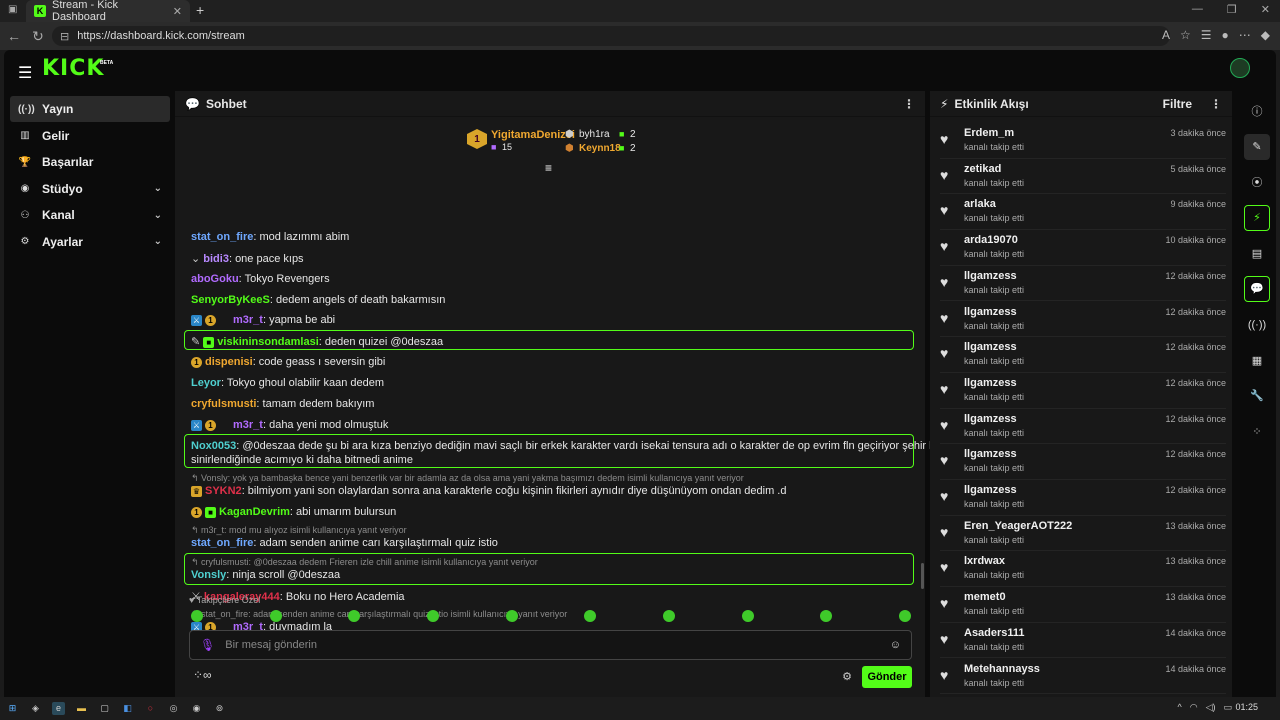  I want to click on clock: 01:25, so click(1246, 707).